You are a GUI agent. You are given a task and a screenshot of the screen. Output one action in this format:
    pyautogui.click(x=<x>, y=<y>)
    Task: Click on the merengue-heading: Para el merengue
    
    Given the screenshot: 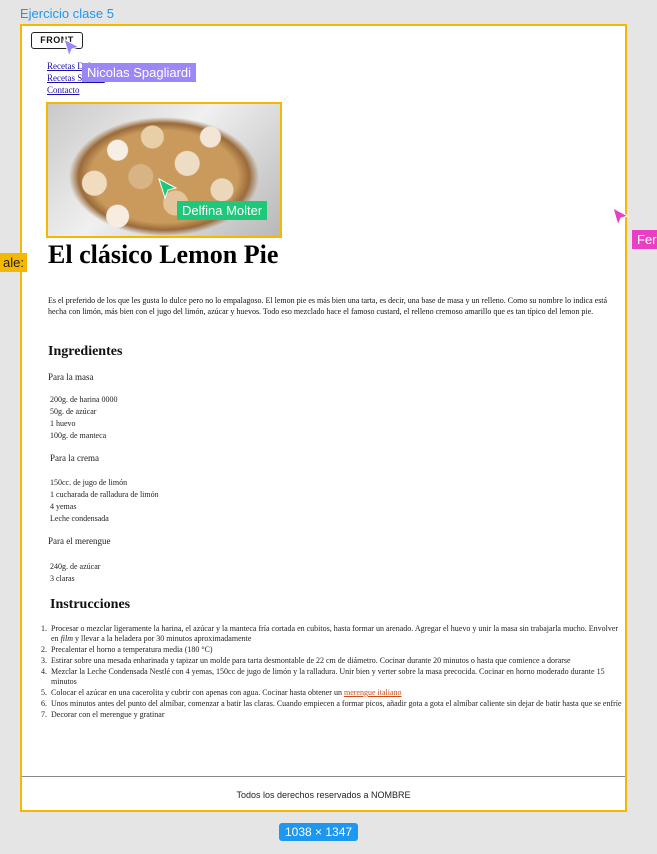 What is the action you would take?
    pyautogui.click(x=79, y=541)
    